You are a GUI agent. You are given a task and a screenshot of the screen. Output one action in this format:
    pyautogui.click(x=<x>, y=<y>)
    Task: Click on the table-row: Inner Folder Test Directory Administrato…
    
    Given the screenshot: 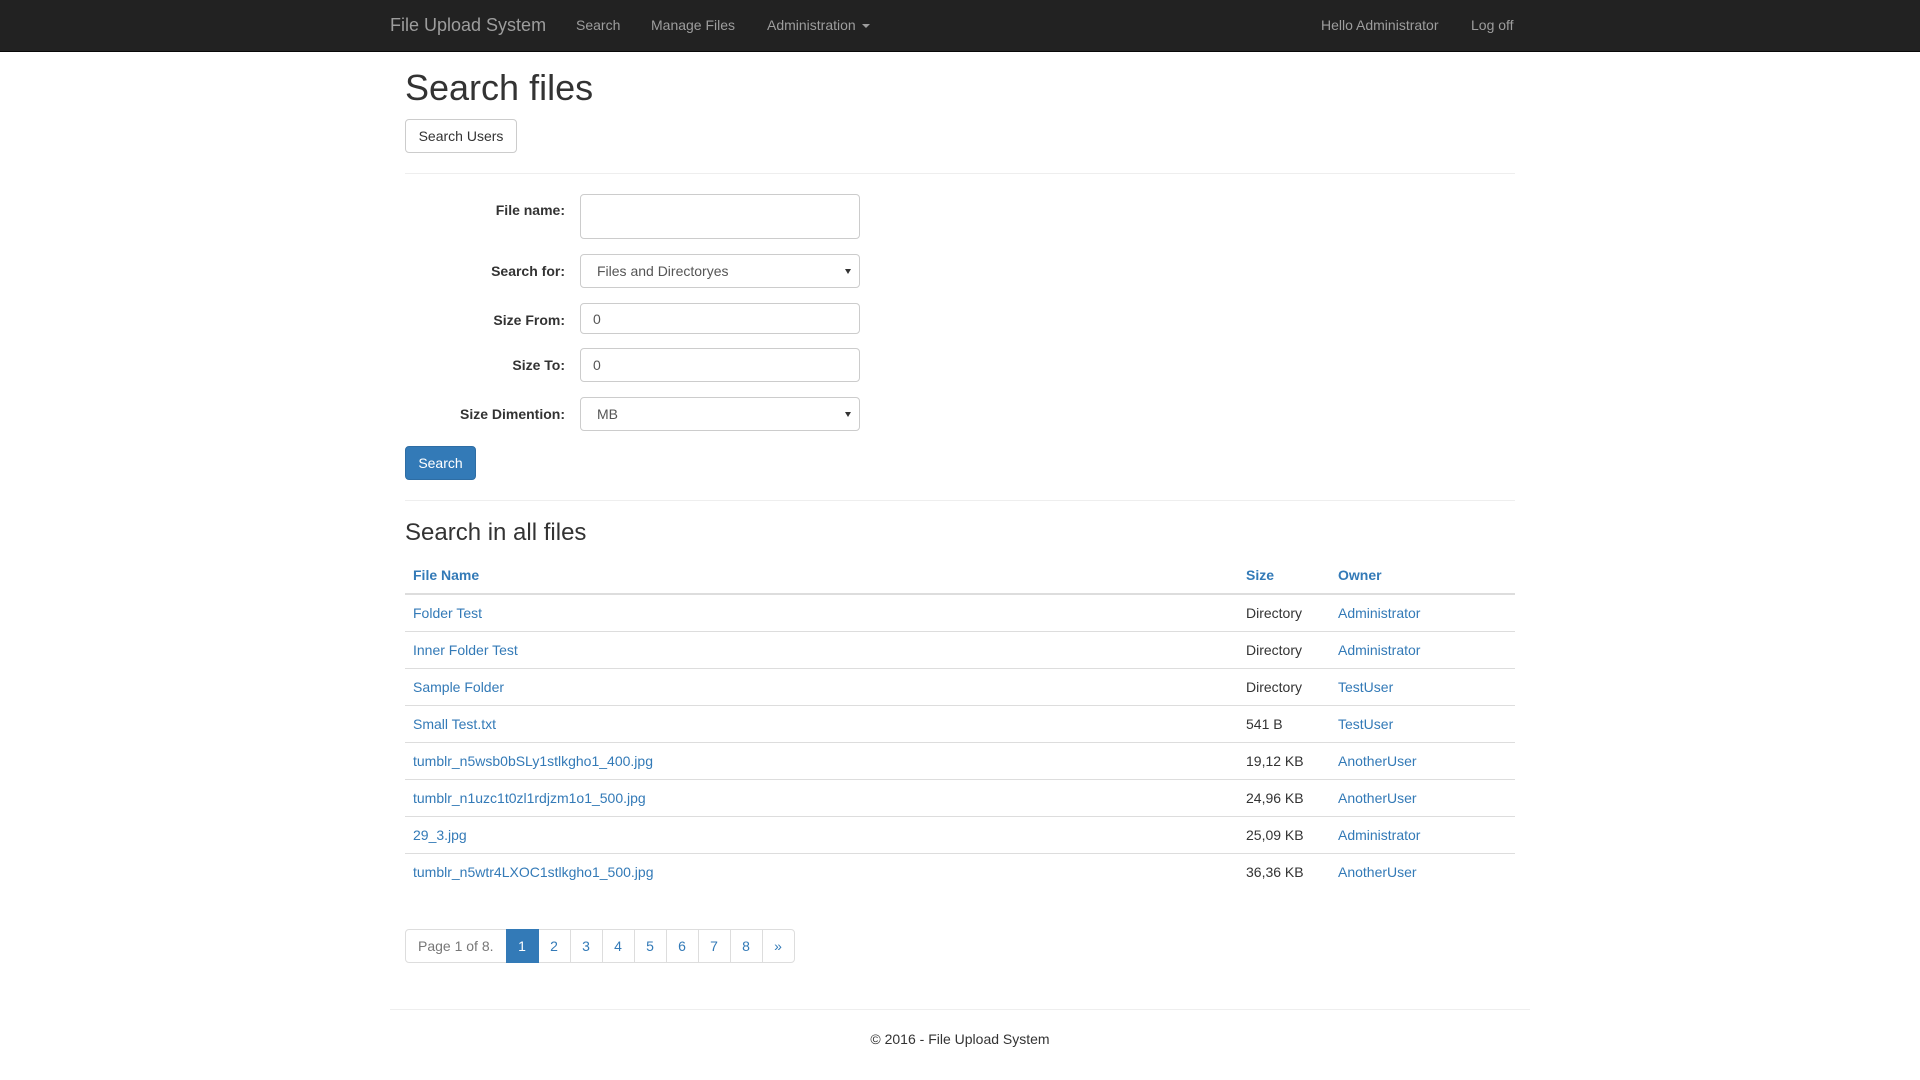 What is the action you would take?
    pyautogui.click(x=960, y=650)
    